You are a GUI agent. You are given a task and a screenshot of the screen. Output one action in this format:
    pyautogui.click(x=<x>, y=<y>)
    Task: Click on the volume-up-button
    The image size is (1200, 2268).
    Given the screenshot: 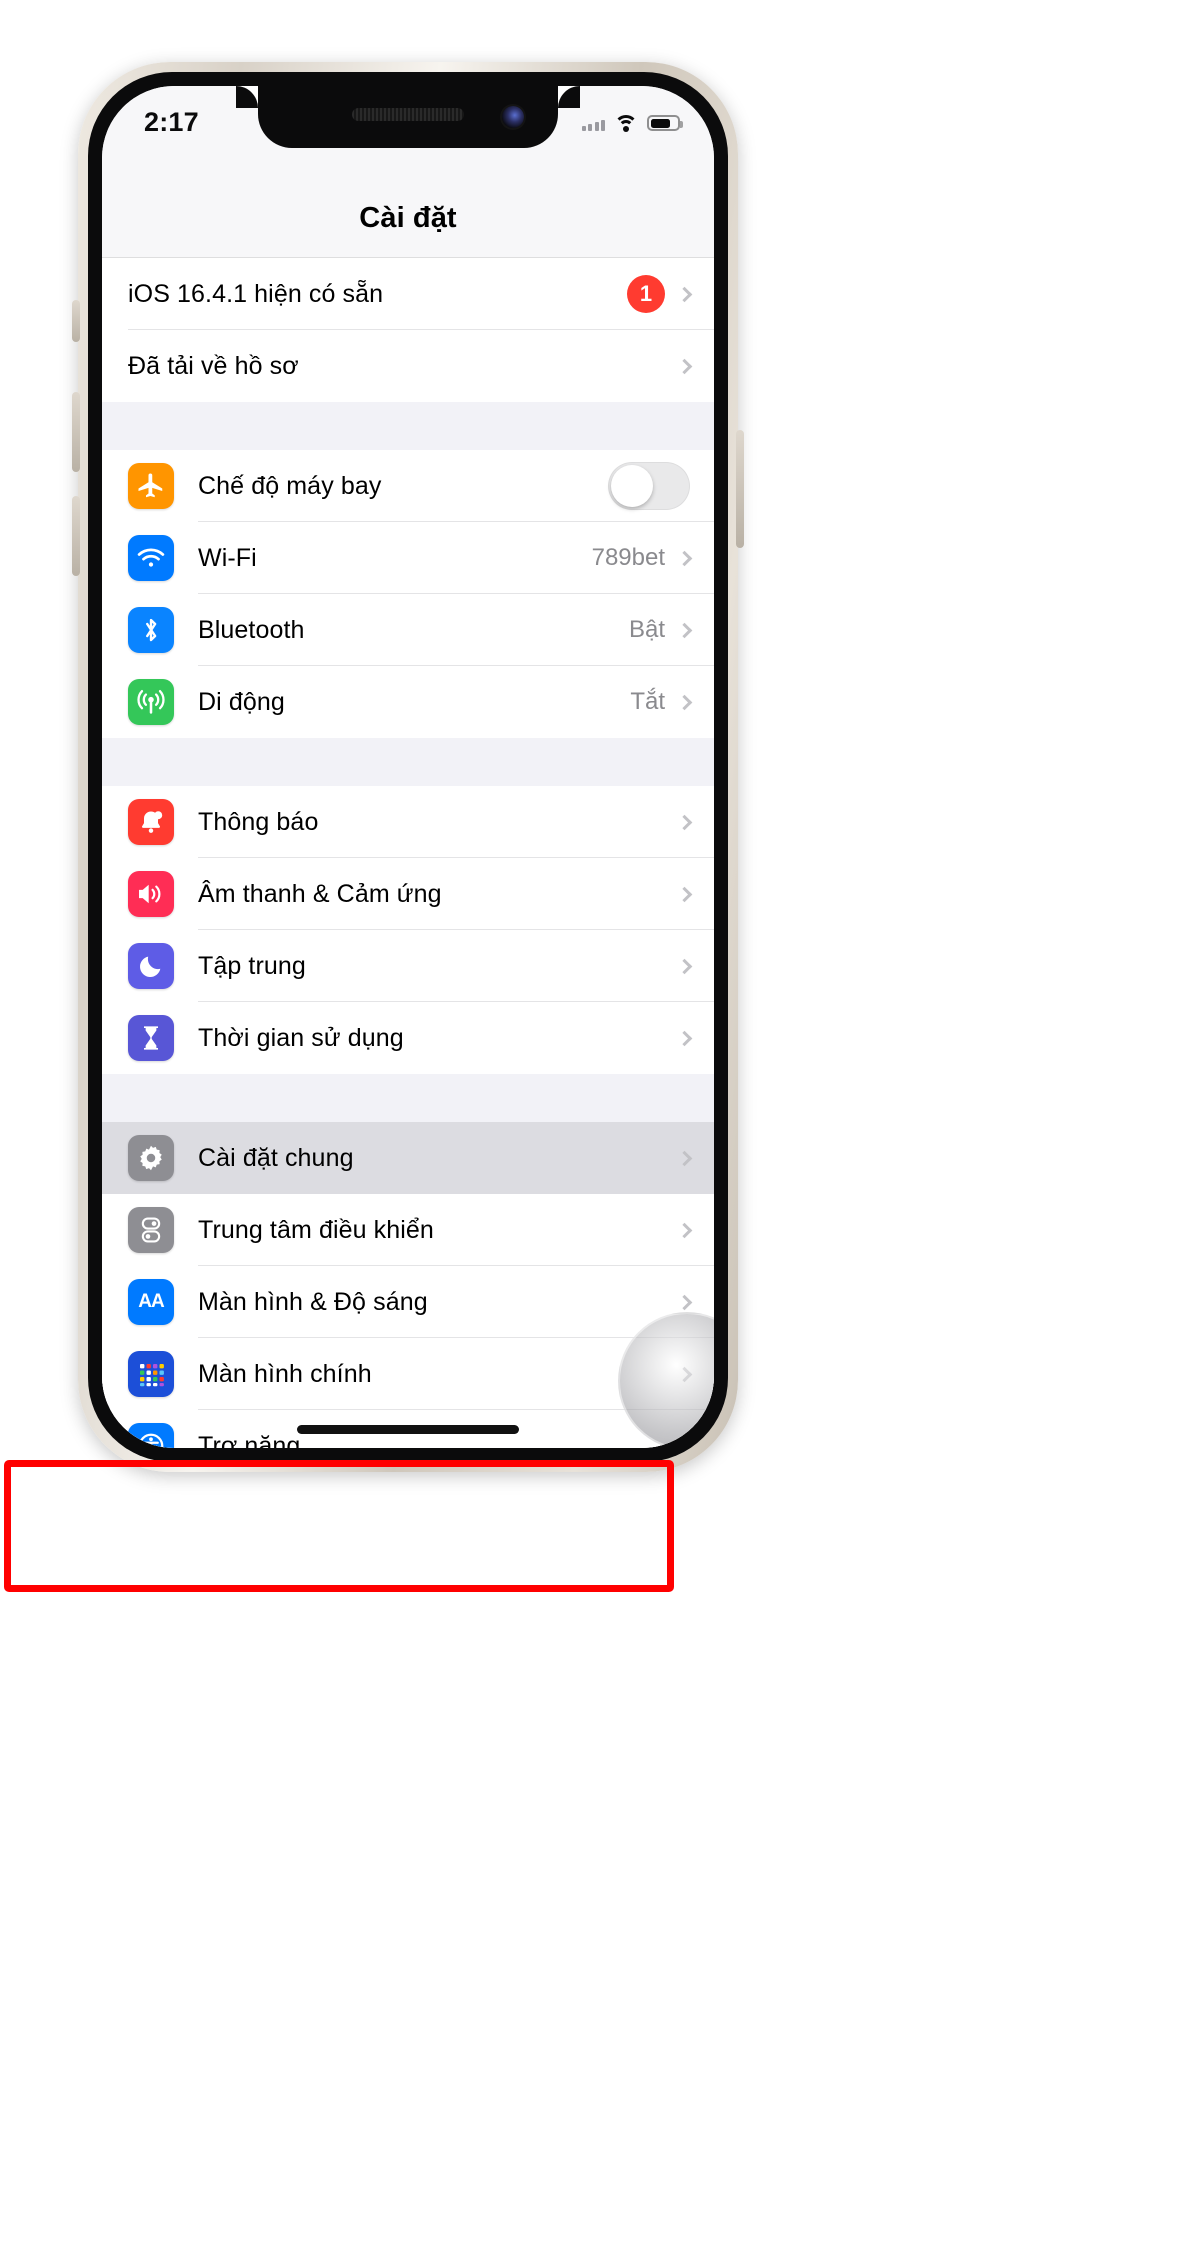 What is the action you would take?
    pyautogui.click(x=76, y=432)
    